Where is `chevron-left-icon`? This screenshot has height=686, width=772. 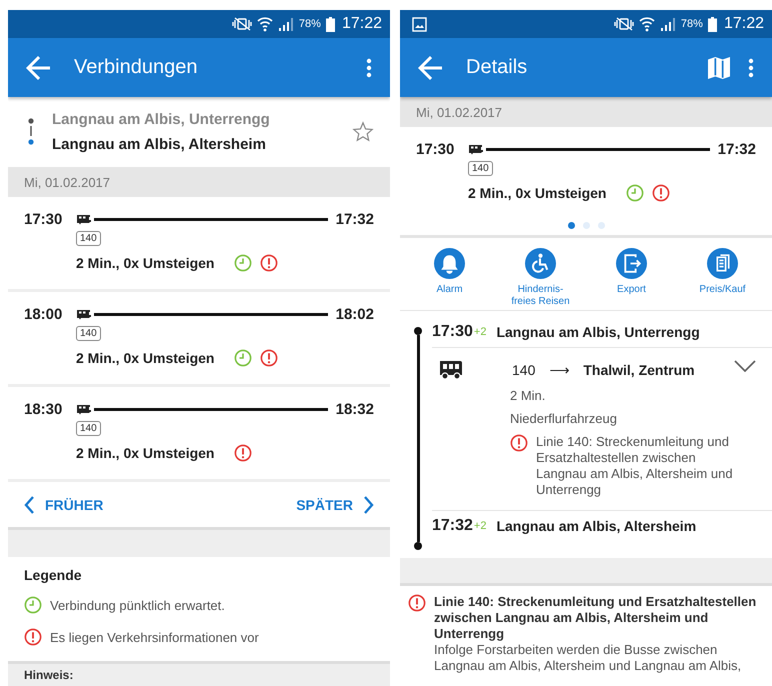
chevron-left-icon is located at coordinates (29, 504).